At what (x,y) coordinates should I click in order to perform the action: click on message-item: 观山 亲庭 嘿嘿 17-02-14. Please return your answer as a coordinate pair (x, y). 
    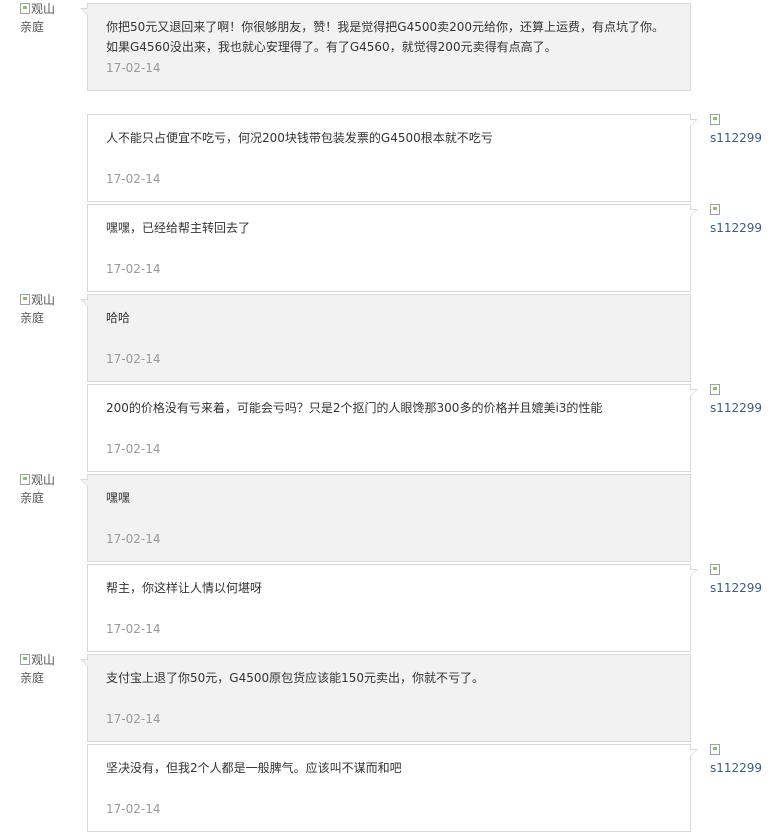
    Looking at the image, I should click on (390, 516).